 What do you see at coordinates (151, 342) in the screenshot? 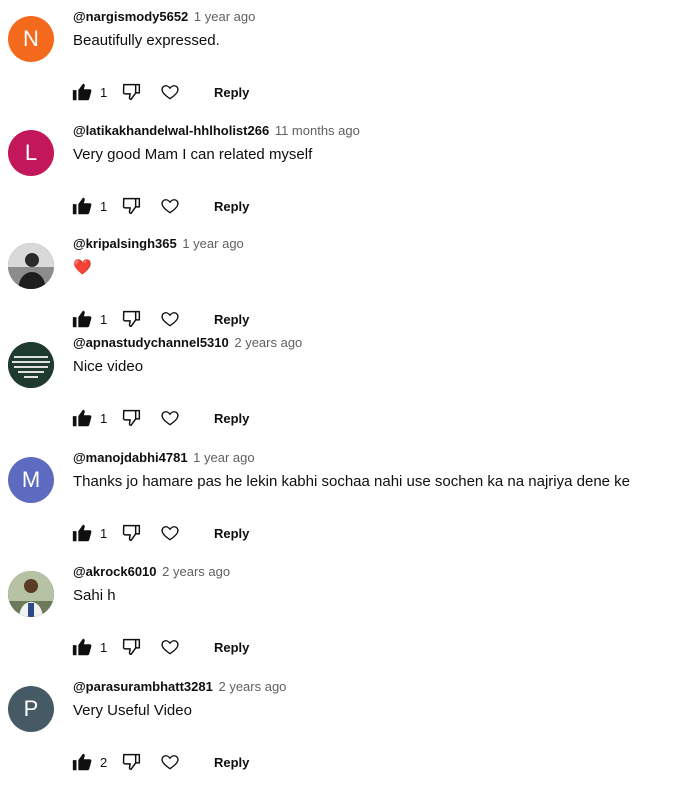
I see `author-handle: @apnastudychannel5310` at bounding box center [151, 342].